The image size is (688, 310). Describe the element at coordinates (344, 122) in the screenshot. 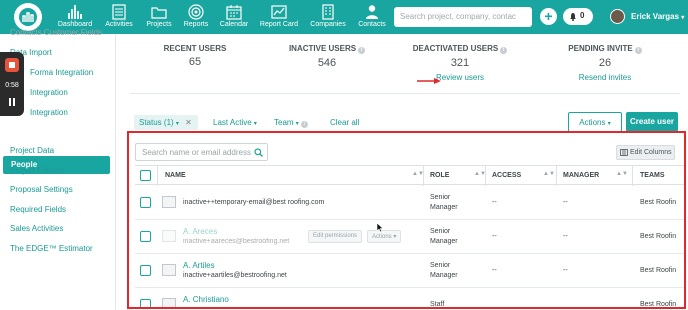

I see `clear-all-link: Clear all` at that location.